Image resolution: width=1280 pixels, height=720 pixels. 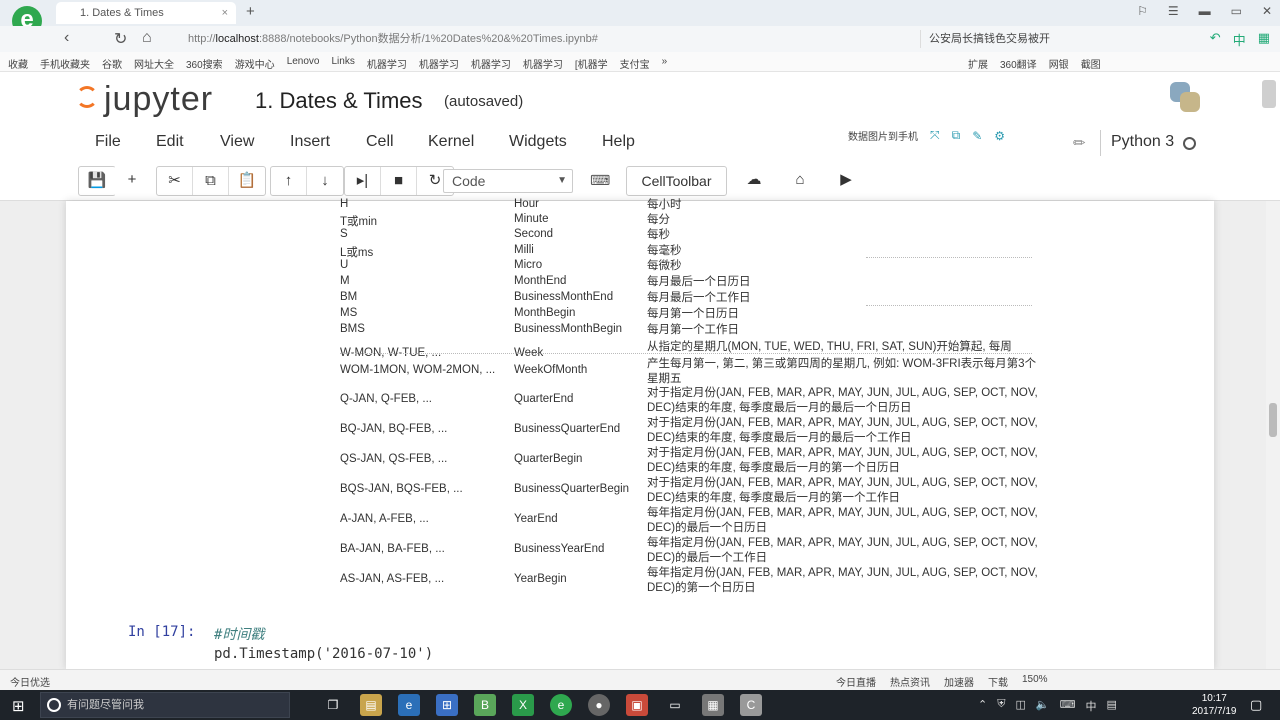 I want to click on tab-close-icon: ×, so click(x=225, y=13).